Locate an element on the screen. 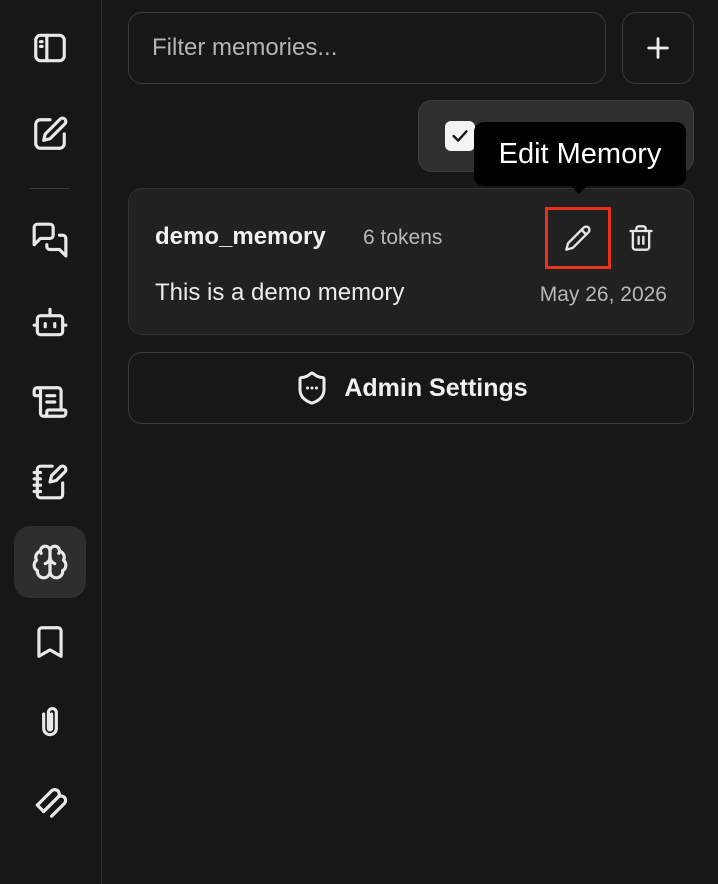 The width and height of the screenshot is (718, 884). bookmarks-button is located at coordinates (50, 642).